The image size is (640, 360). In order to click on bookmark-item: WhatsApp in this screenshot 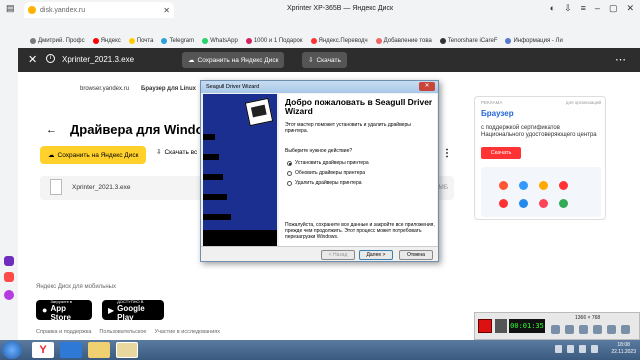, I will do `click(220, 41)`.